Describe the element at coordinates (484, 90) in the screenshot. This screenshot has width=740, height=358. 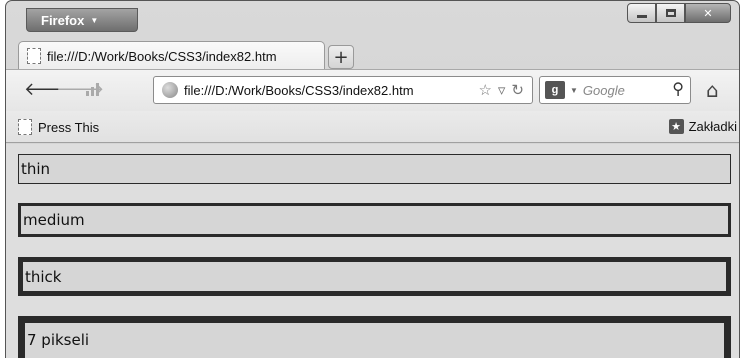
I see `star-icon: ☆` at that location.